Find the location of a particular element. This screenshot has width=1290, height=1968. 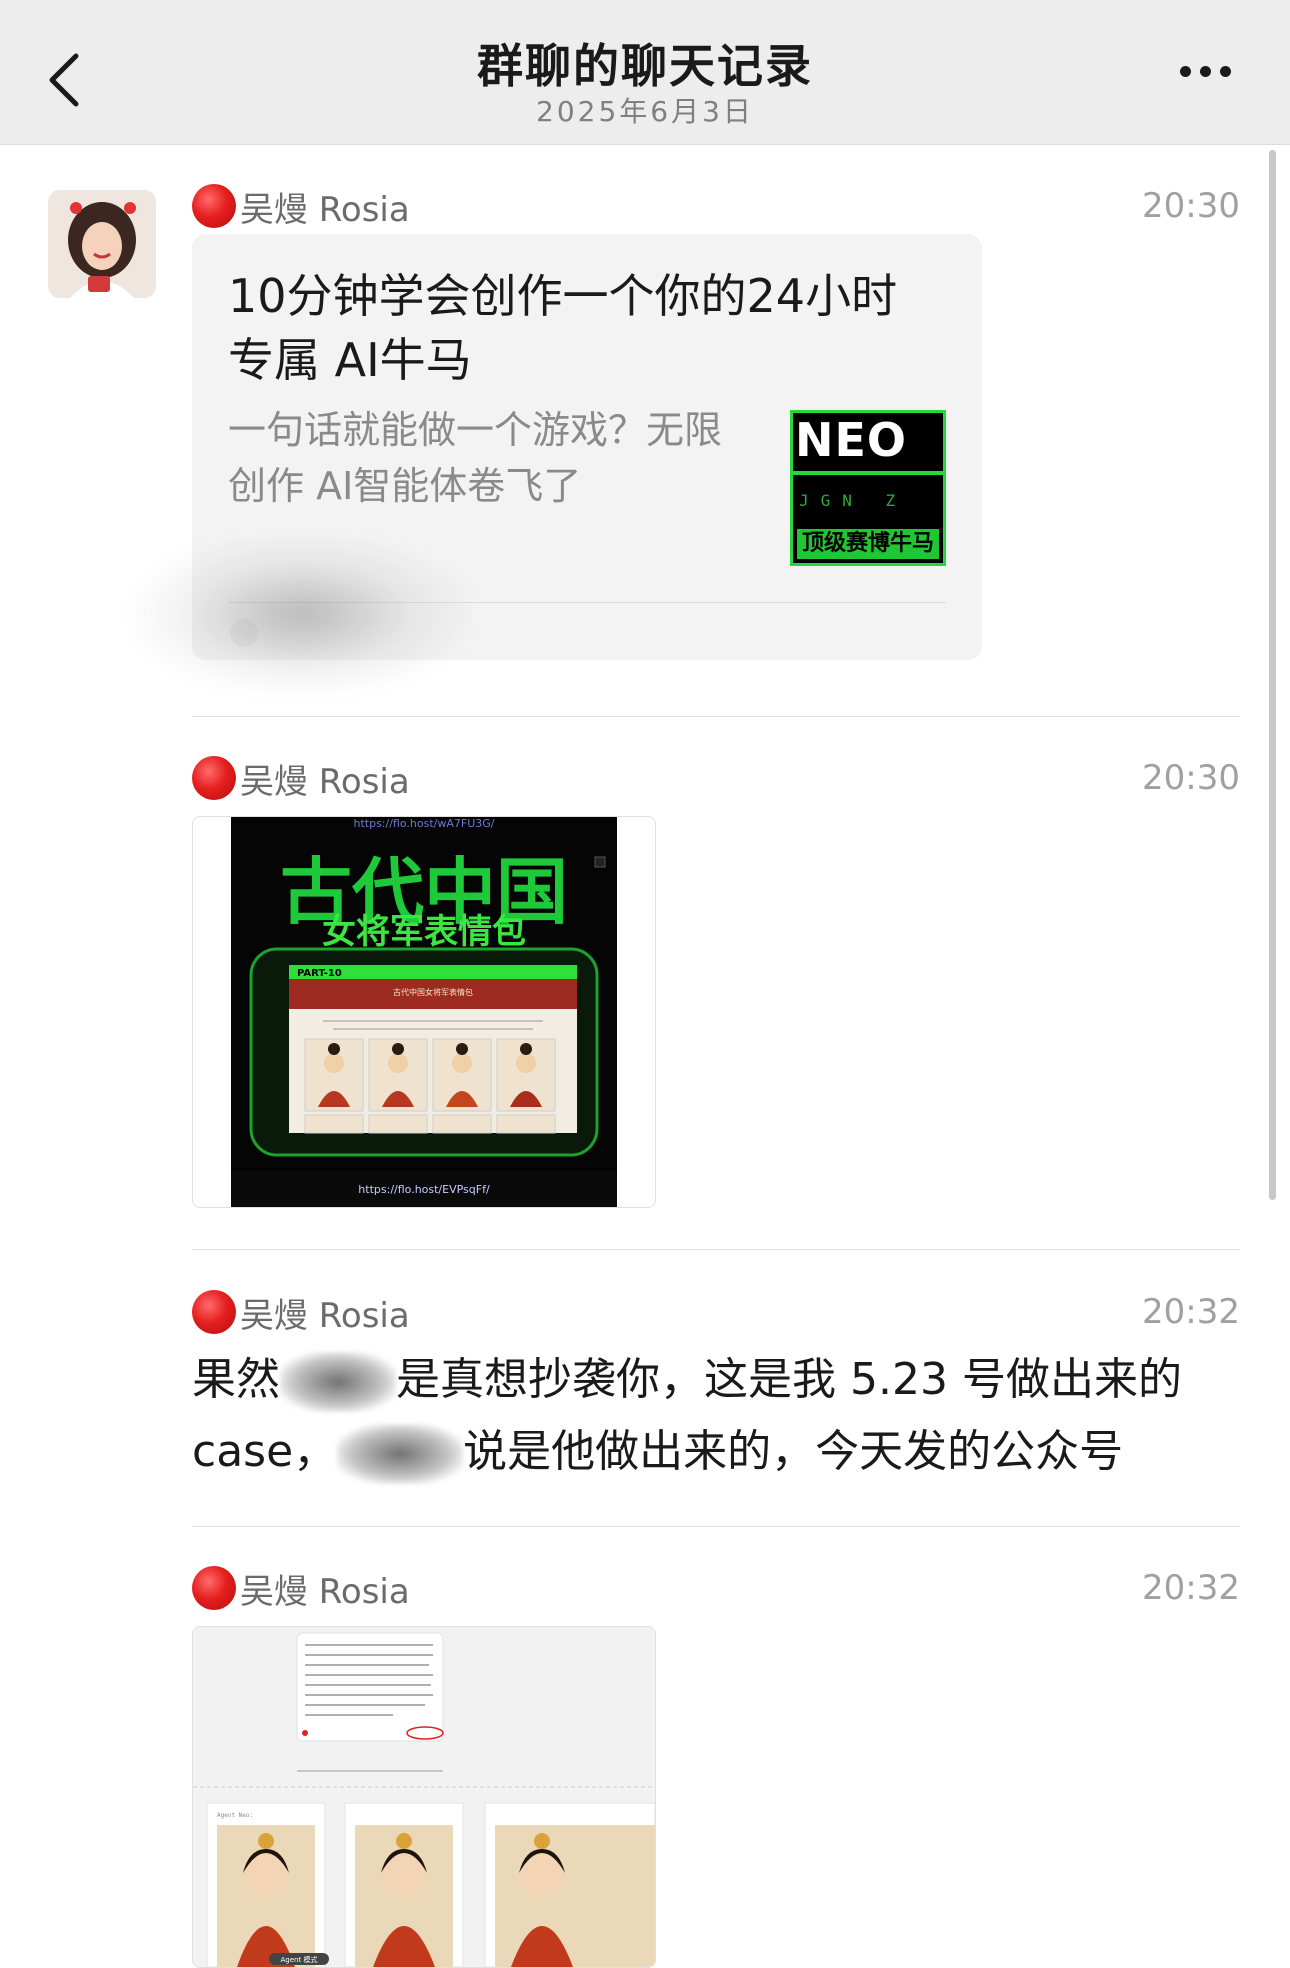

redaction-smudge is located at coordinates (302, 614).